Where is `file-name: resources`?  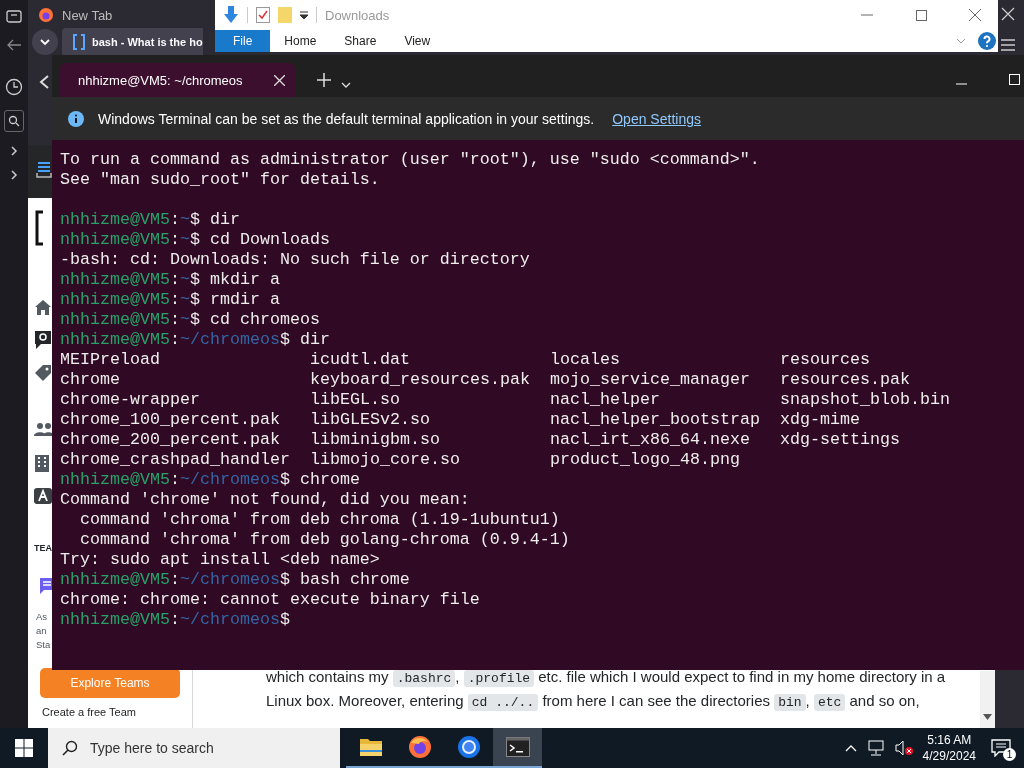 file-name: resources is located at coordinates (825, 359).